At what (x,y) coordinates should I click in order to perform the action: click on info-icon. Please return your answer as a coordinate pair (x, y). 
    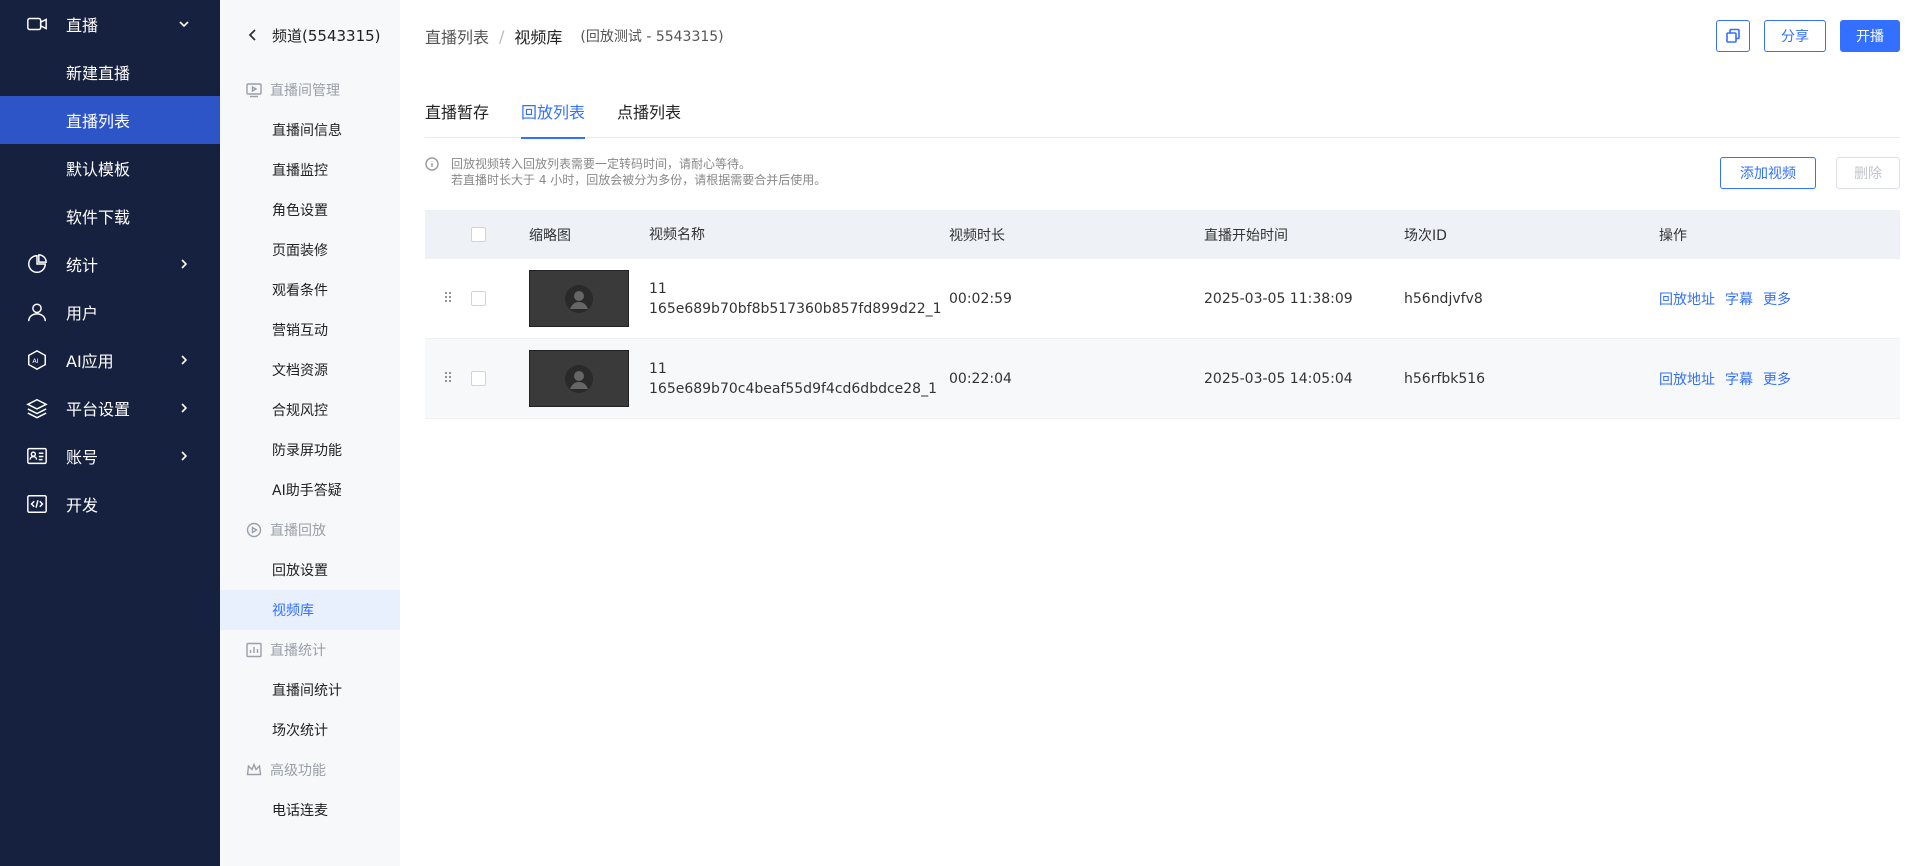
    Looking at the image, I should click on (432, 164).